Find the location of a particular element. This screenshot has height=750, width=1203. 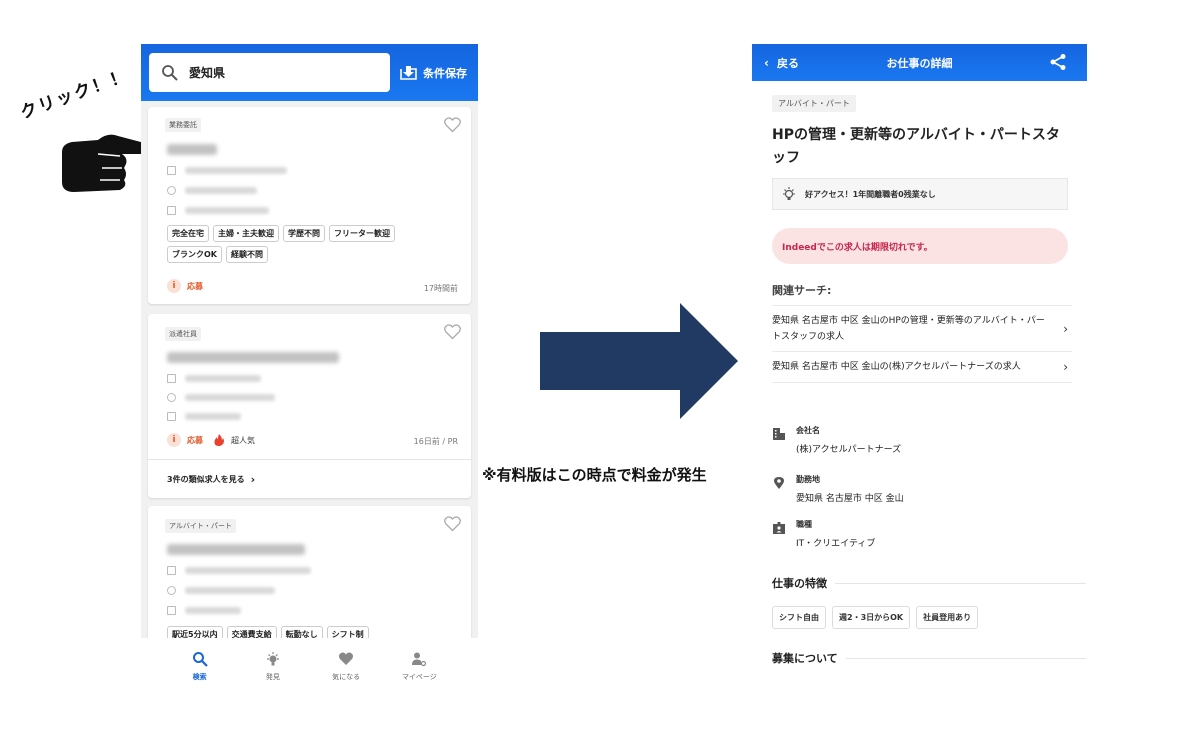

posted-time: 17時間前 is located at coordinates (440, 288).